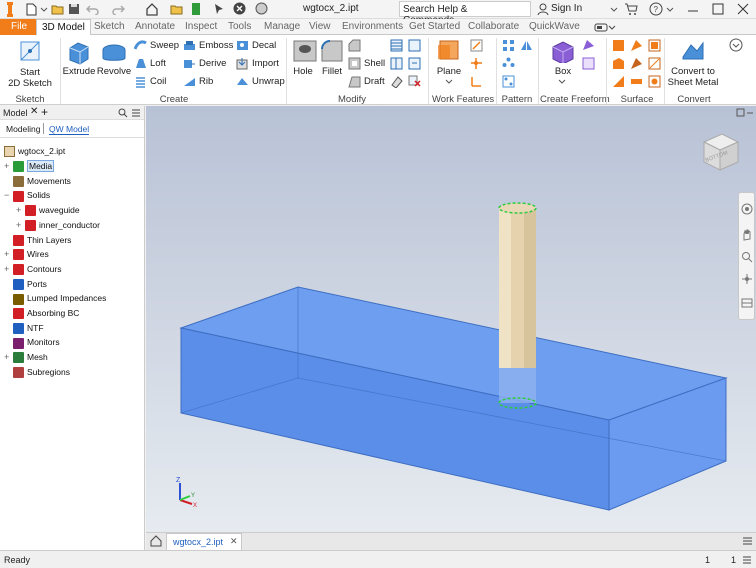 The height and width of the screenshot is (568, 756). Describe the element at coordinates (693, 51) in the screenshot. I see `convert-sheet-metal-icon` at that location.